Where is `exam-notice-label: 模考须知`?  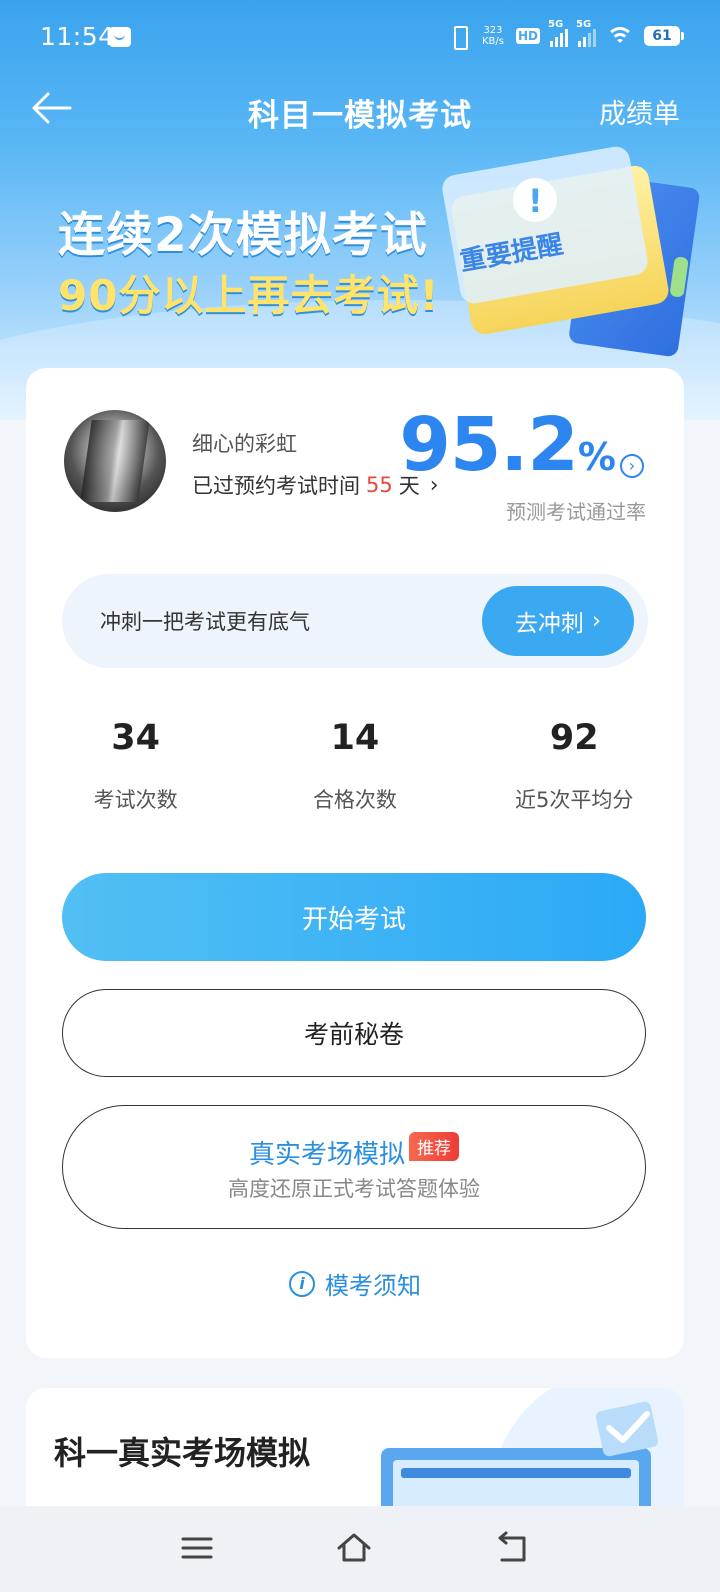
exam-notice-label: 模考须知 is located at coordinates (373, 1286).